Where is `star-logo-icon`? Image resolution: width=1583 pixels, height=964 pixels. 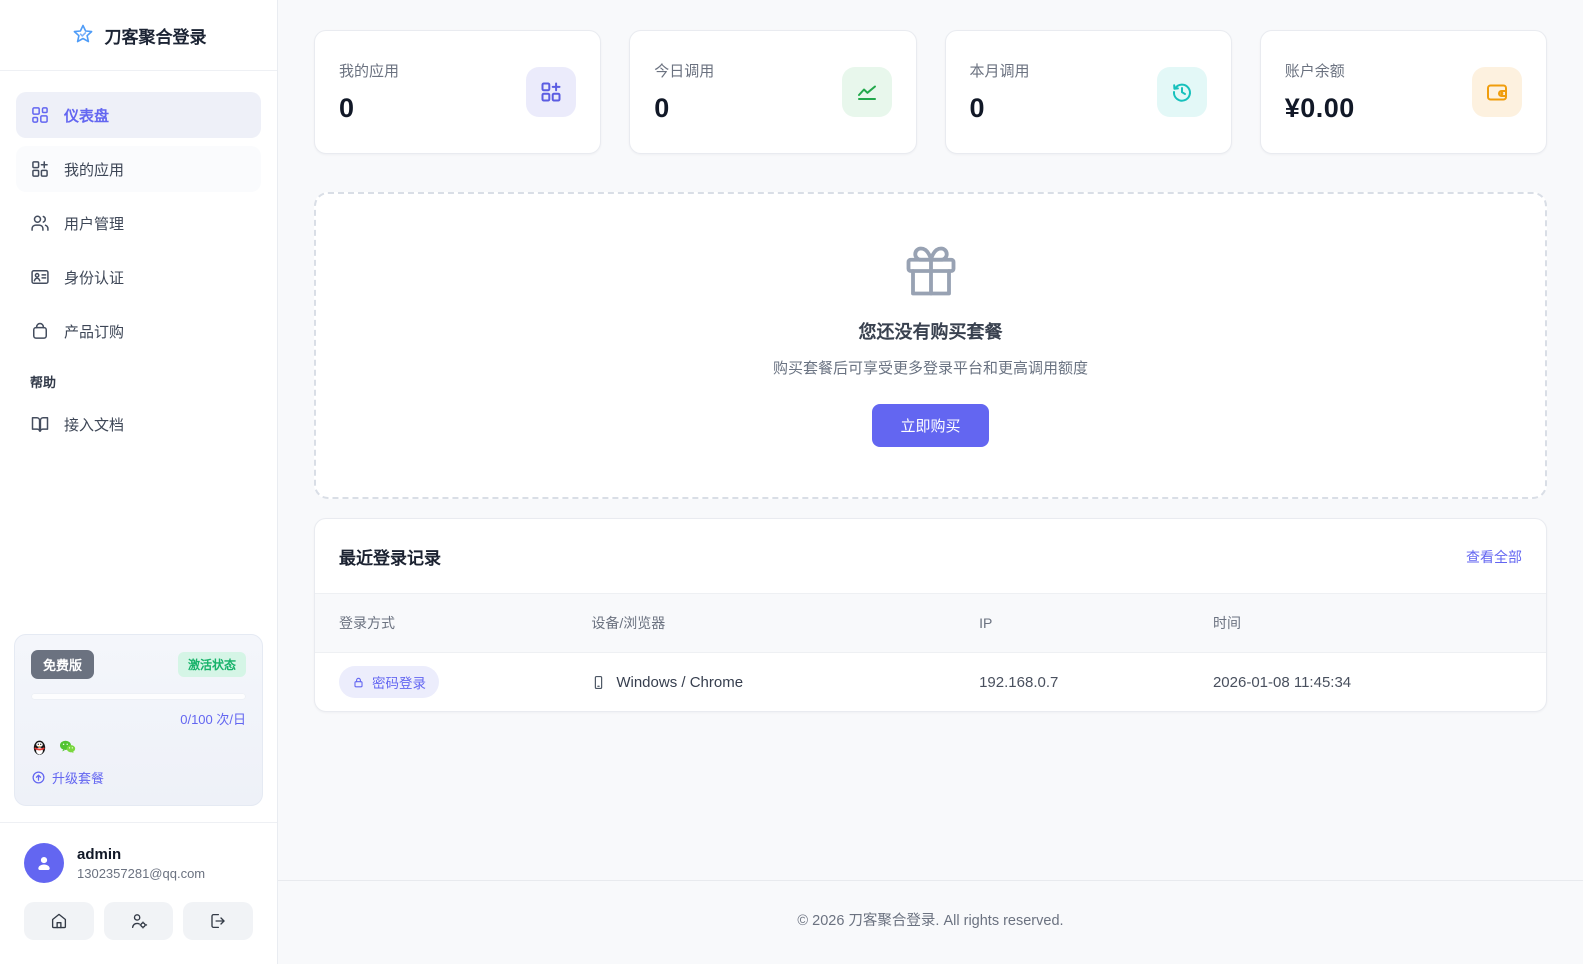
star-logo-icon is located at coordinates (83, 35).